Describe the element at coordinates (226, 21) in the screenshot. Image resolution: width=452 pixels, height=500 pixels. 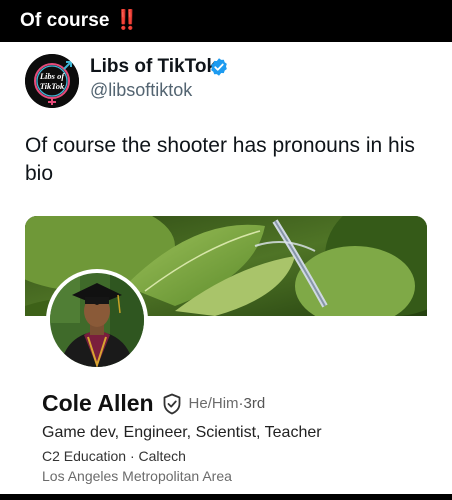
I see `story-header: Of course ‼️` at that location.